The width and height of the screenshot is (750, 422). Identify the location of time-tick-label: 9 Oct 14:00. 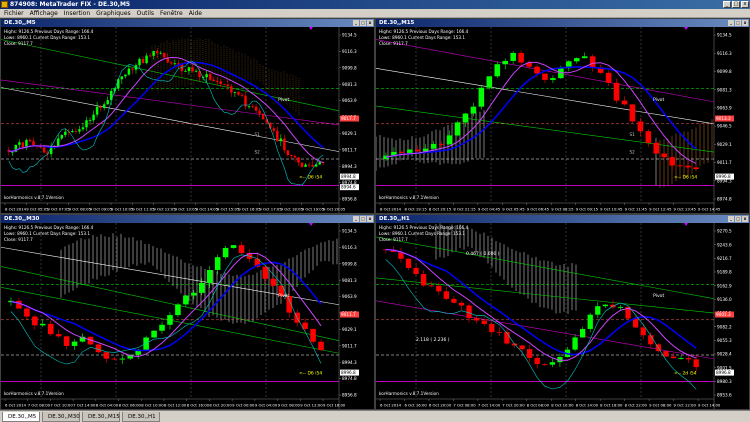
(709, 405).